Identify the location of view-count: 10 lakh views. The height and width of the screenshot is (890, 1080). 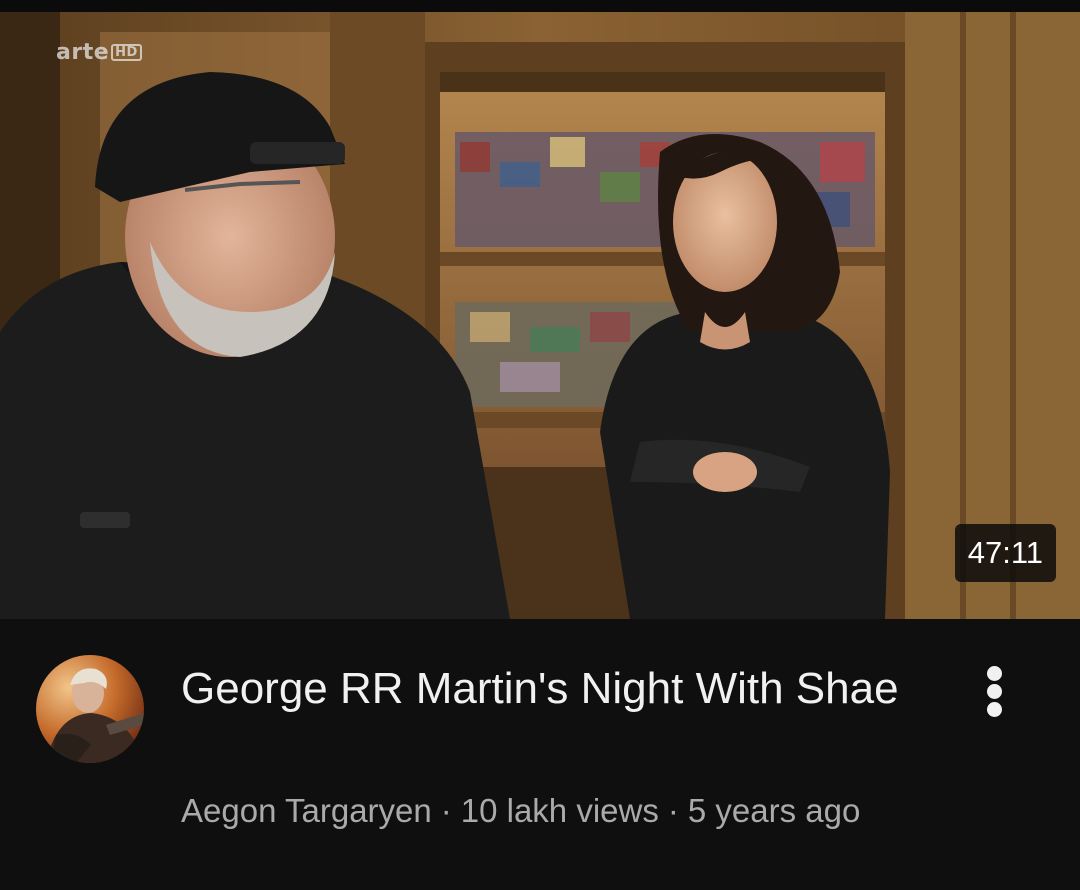
(559, 810).